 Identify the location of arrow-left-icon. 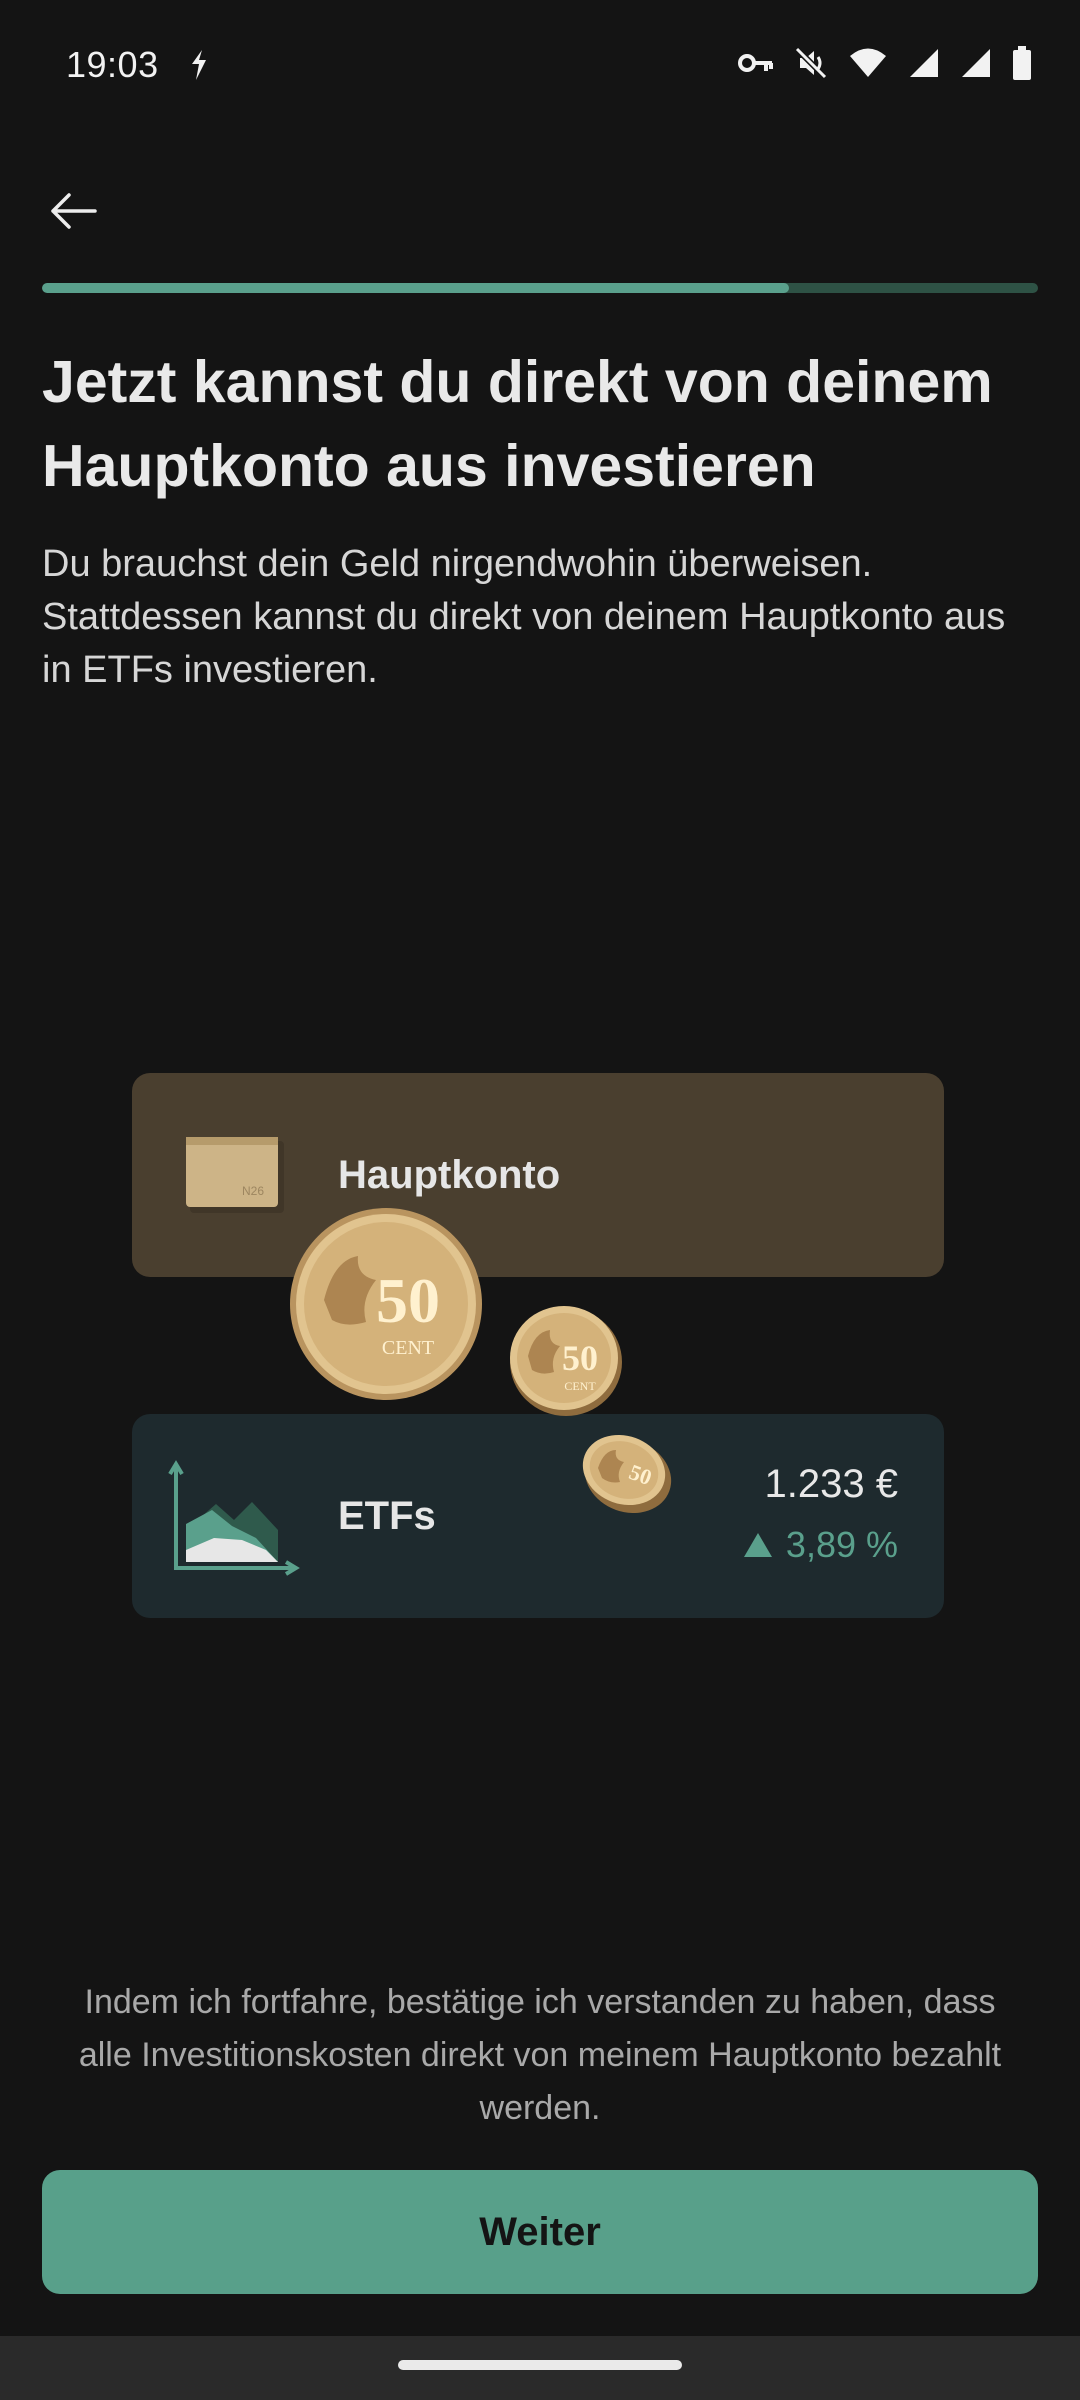
(74, 211).